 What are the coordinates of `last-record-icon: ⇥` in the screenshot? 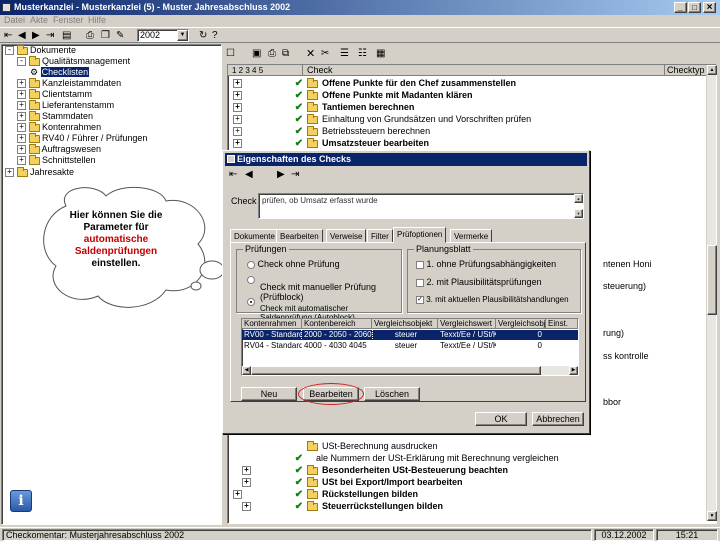 It's located at (295, 174).